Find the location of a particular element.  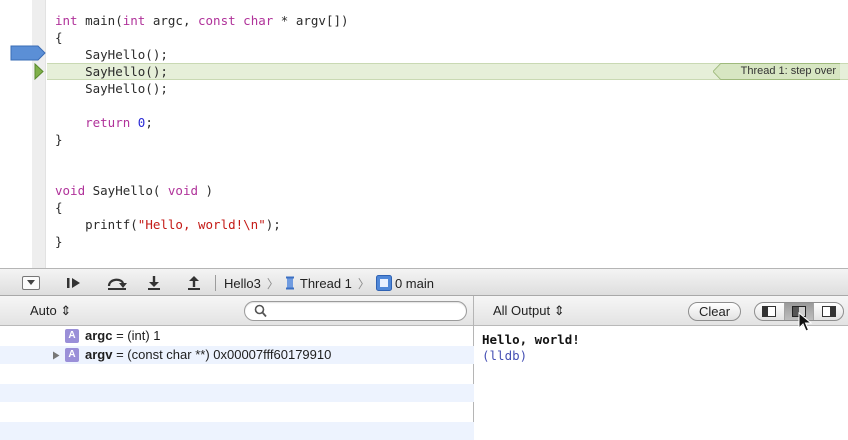

right-panel-icon is located at coordinates (828, 311).